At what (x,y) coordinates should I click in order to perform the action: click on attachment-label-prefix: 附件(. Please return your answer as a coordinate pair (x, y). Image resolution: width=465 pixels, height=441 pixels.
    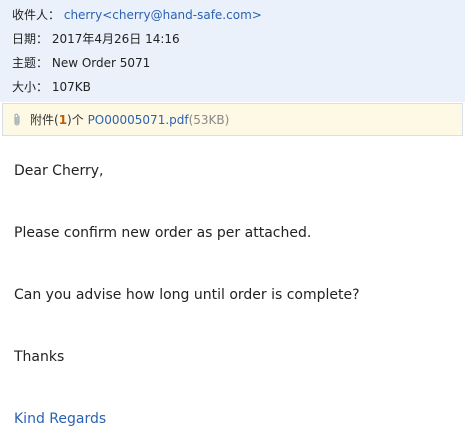
    Looking at the image, I should click on (44, 120).